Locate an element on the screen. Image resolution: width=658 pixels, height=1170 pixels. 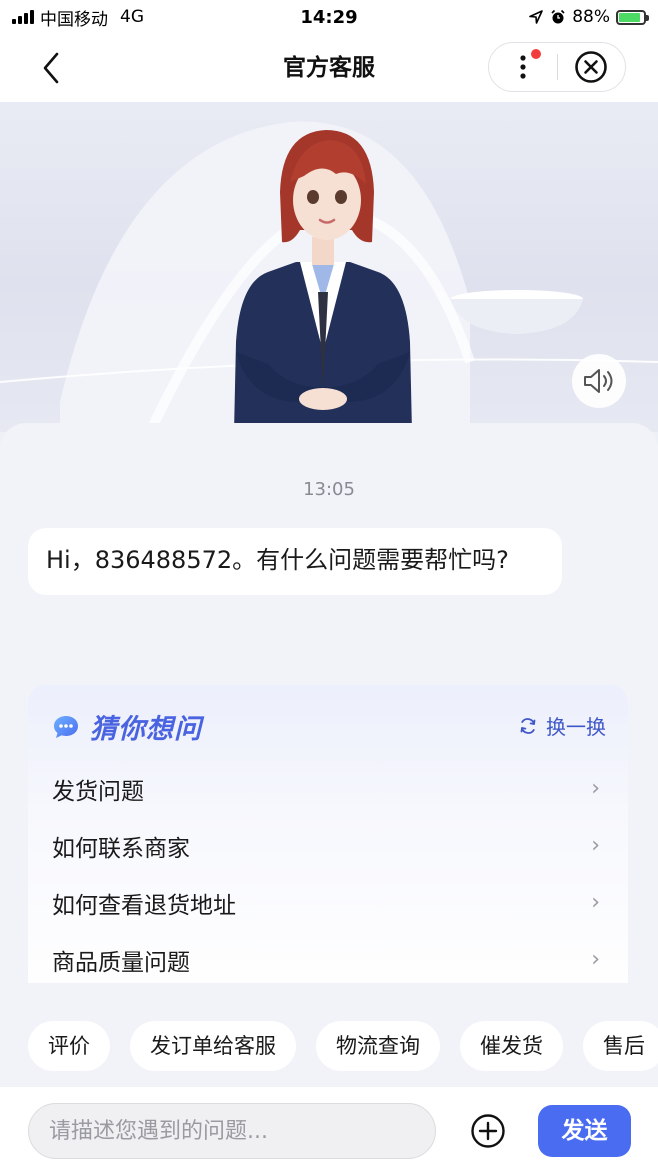
speaker-icon is located at coordinates (598, 381).